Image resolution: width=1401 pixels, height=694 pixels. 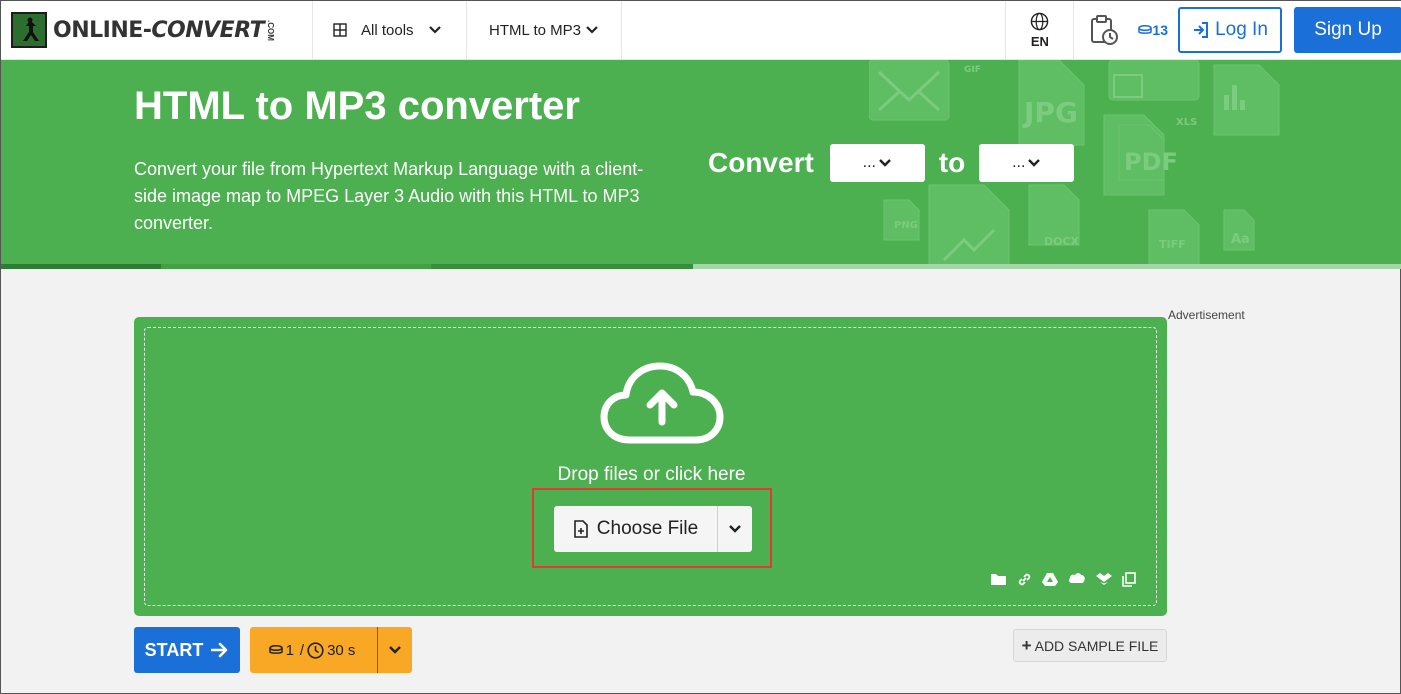 I want to click on clipboard-clock-icon, so click(x=1105, y=30).